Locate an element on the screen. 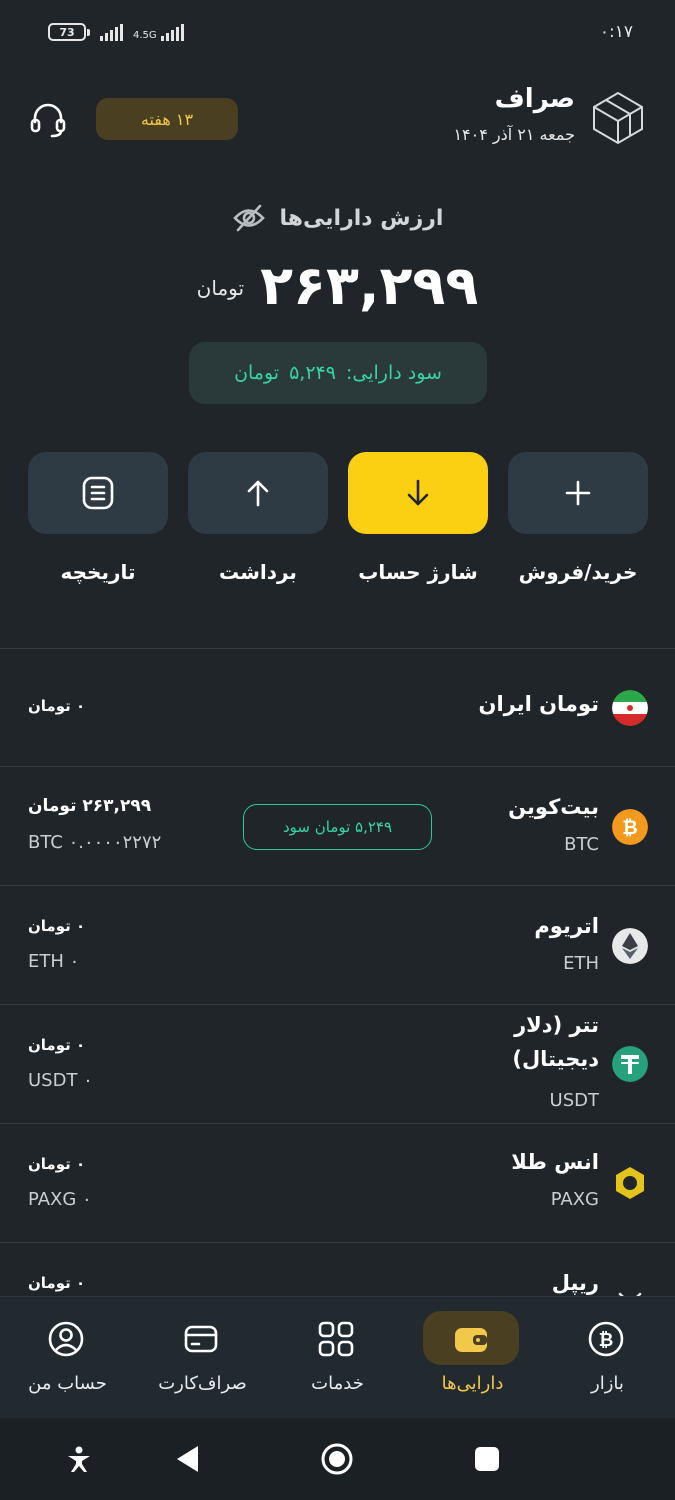 The image size is (675, 1500). assets-title: ارزش دارایی‌ها is located at coordinates (361, 218).